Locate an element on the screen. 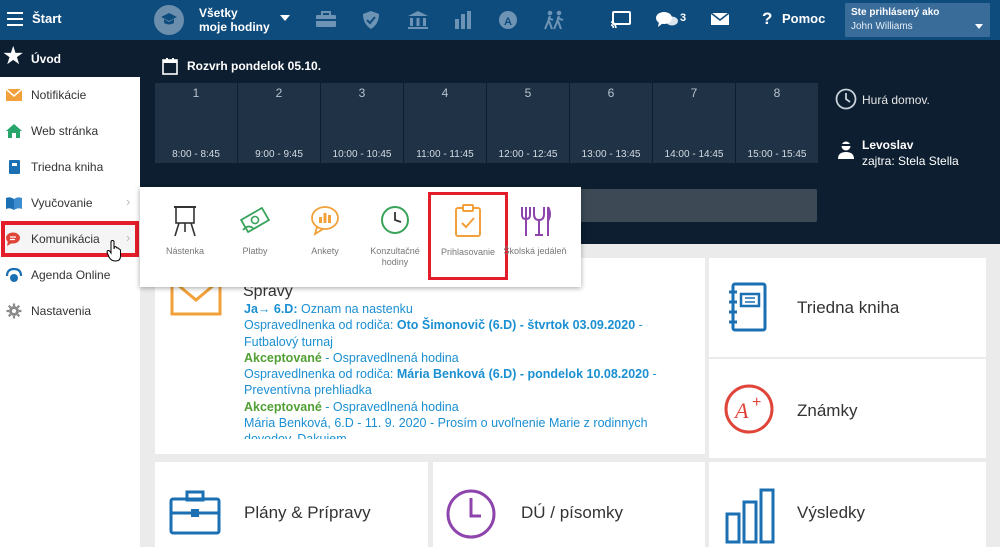 This screenshot has width=1000, height=547. grade-a-icon: A is located at coordinates (508, 20).